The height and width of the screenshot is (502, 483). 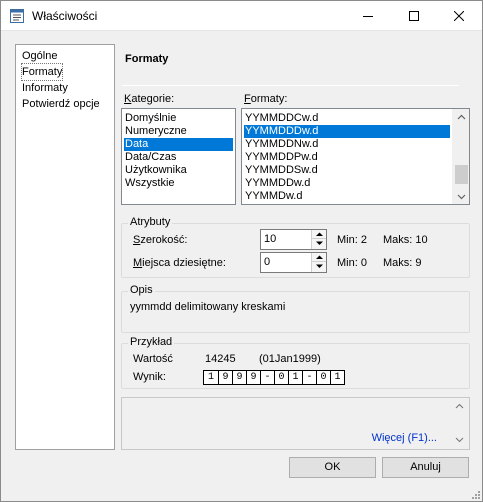 I want to click on width-stepper: 10, so click(x=293, y=239).